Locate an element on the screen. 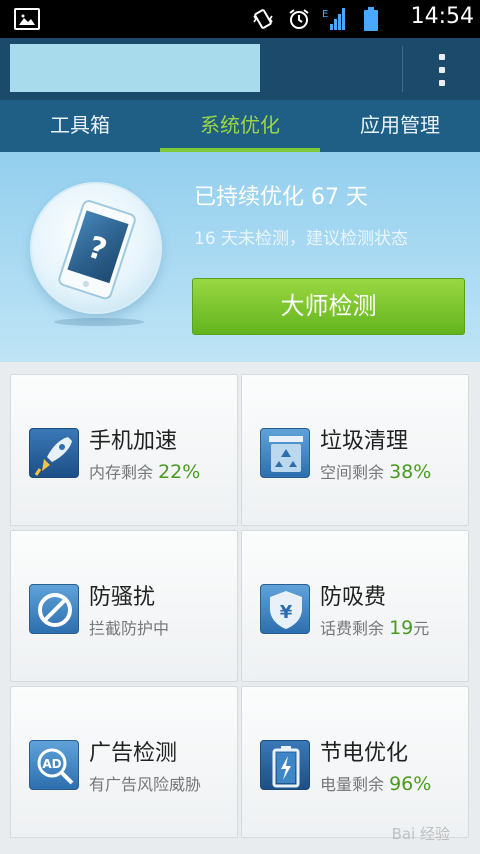 This screenshot has width=480, height=854. space-remaining-value: 38% is located at coordinates (410, 472).